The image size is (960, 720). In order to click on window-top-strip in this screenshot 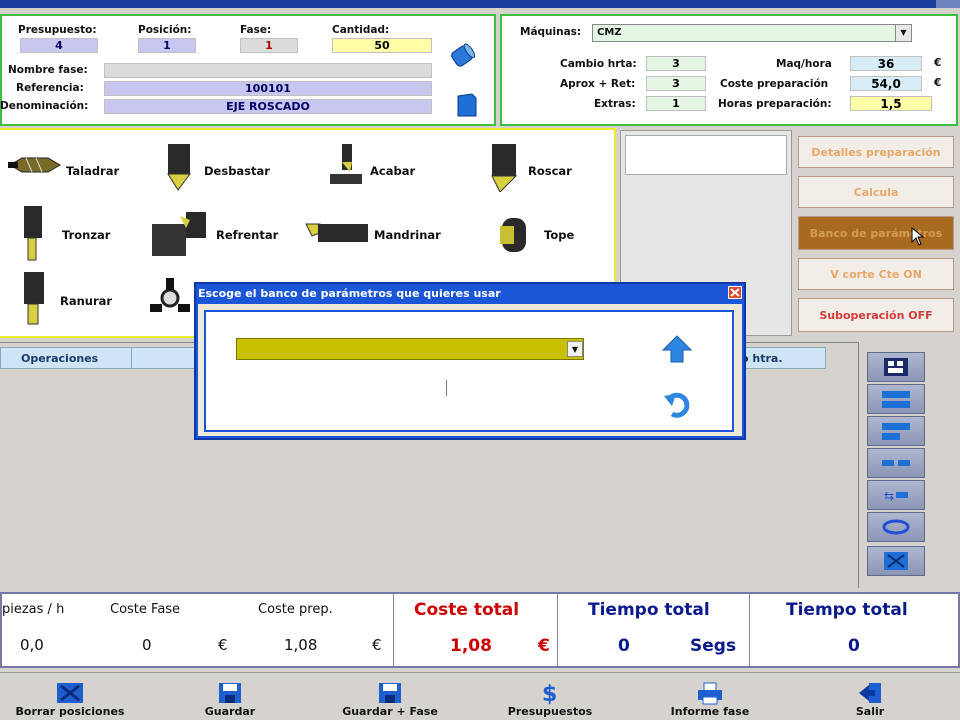, I will do `click(480, 4)`.